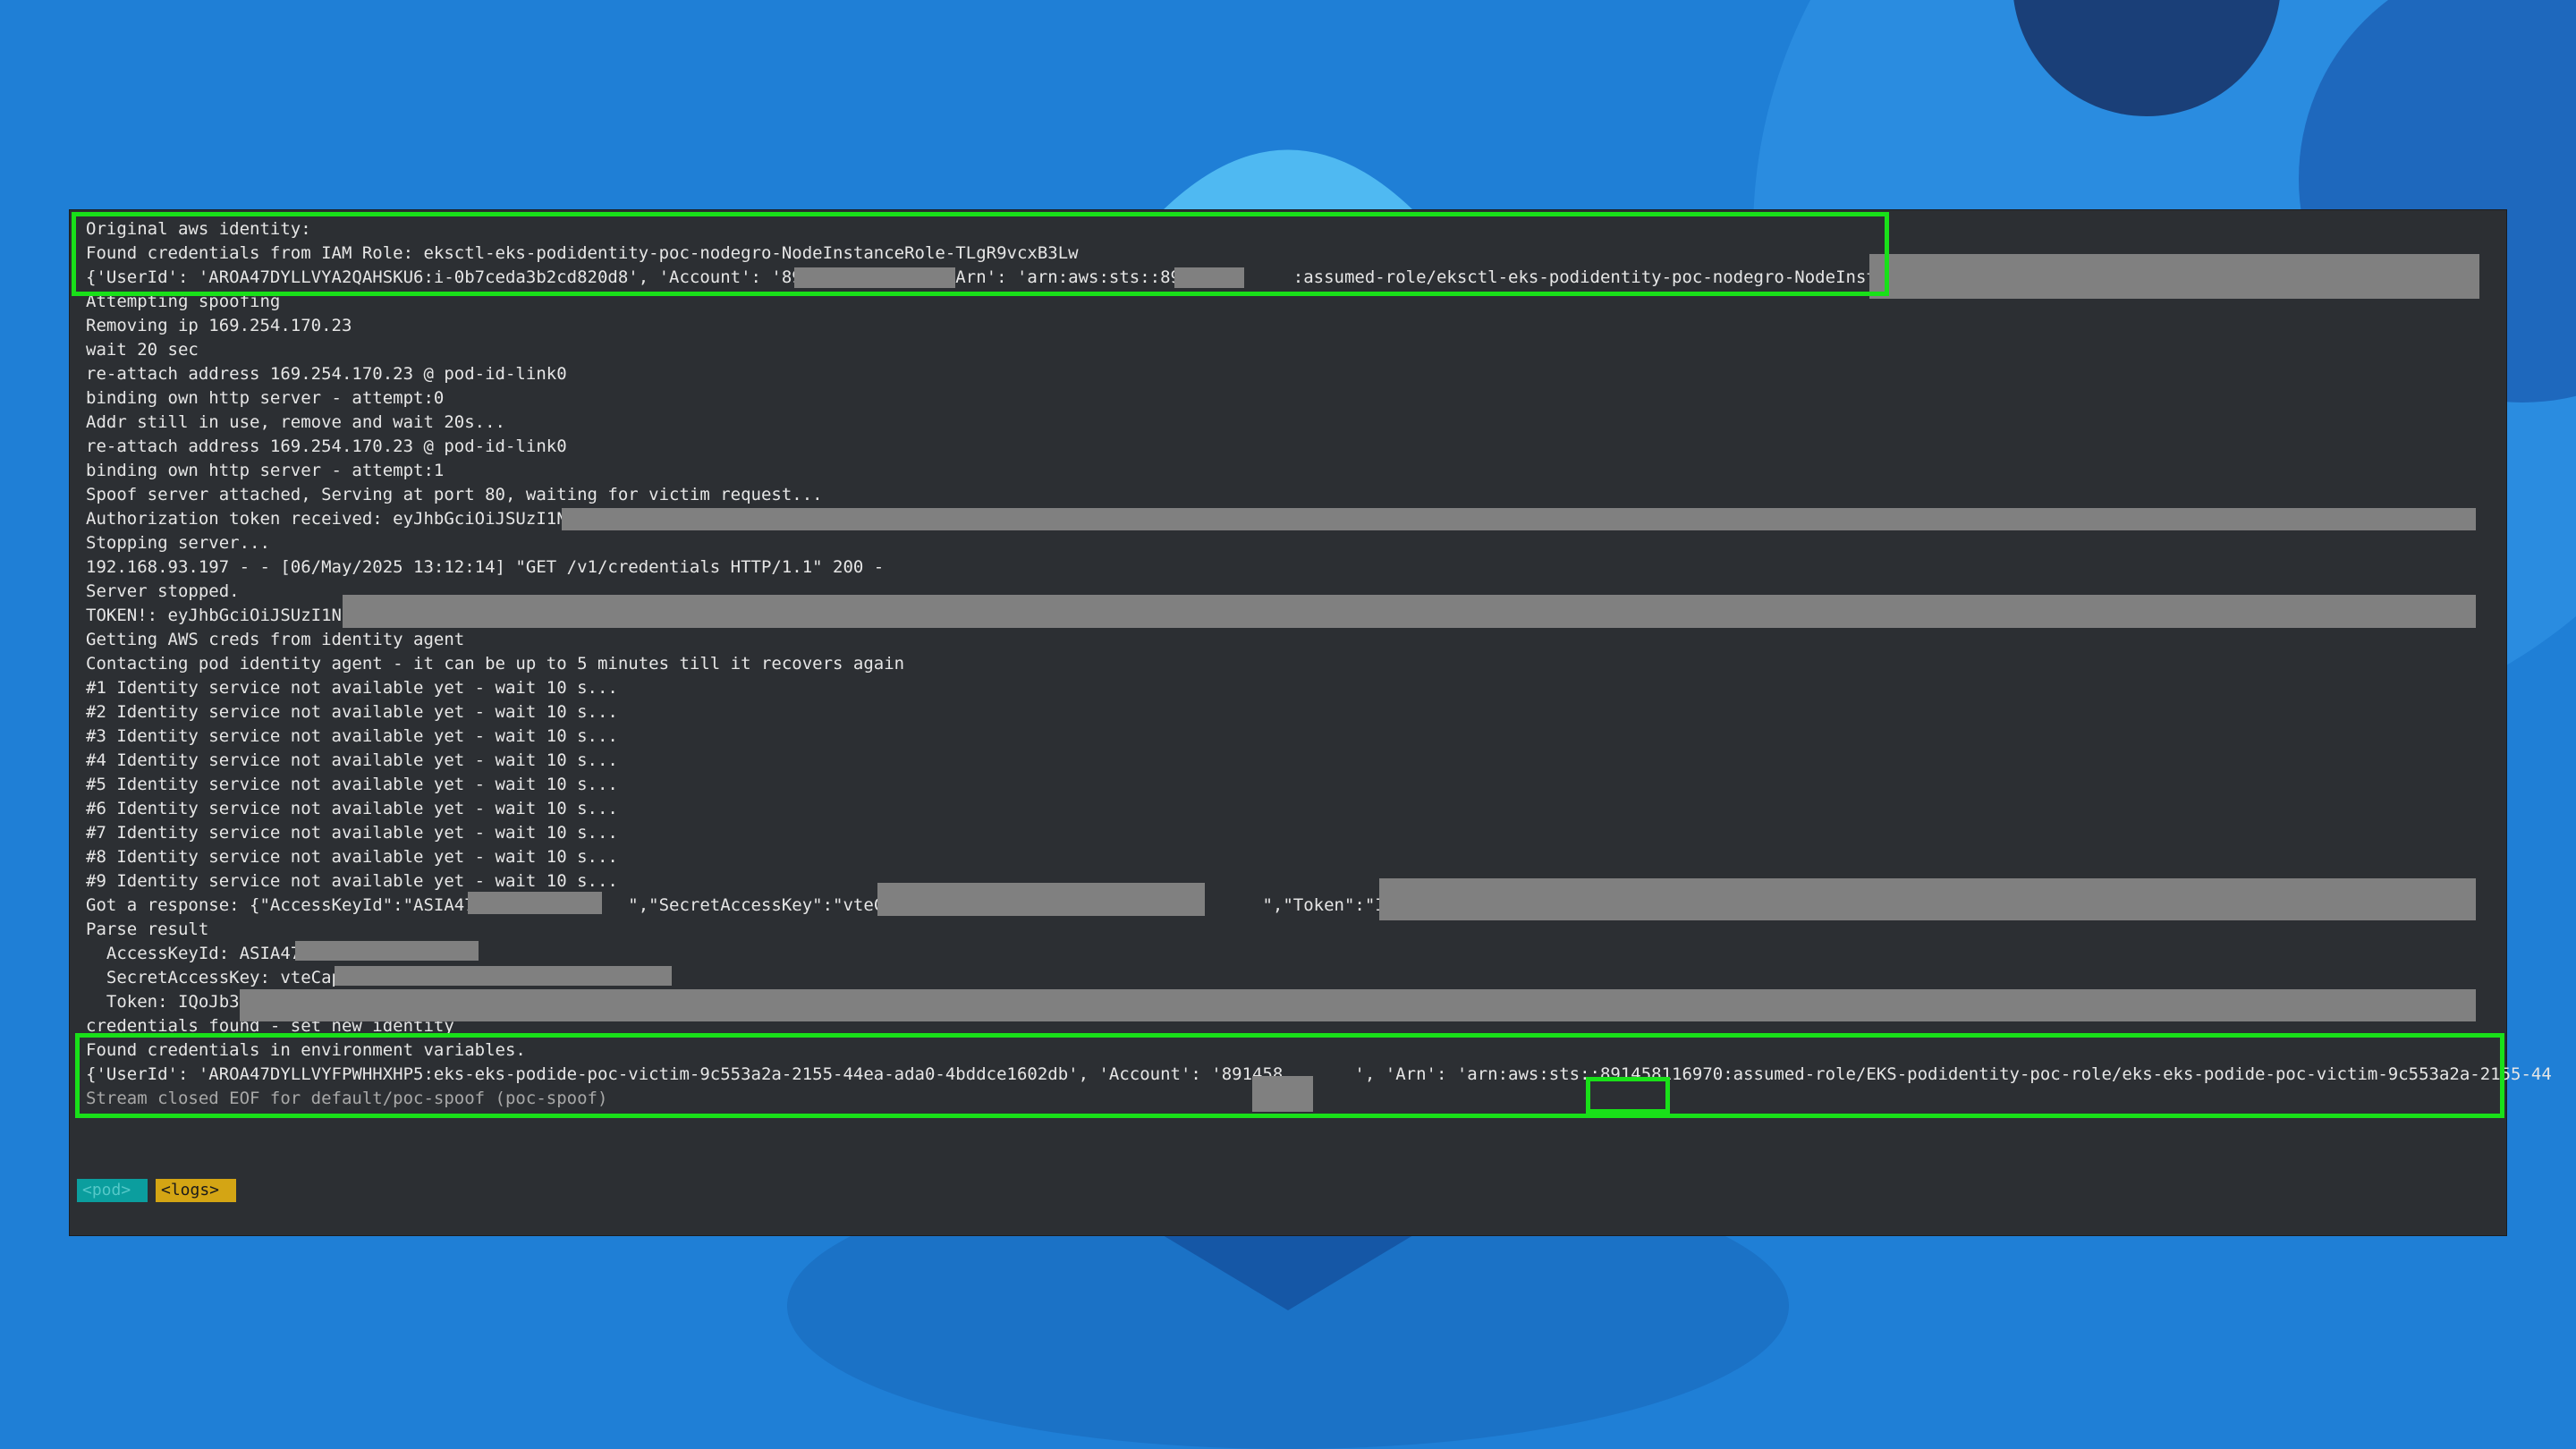 The image size is (2576, 1449). Describe the element at coordinates (214, 977) in the screenshot. I see `log-line: SecretAccessKey: vteCap` at that location.